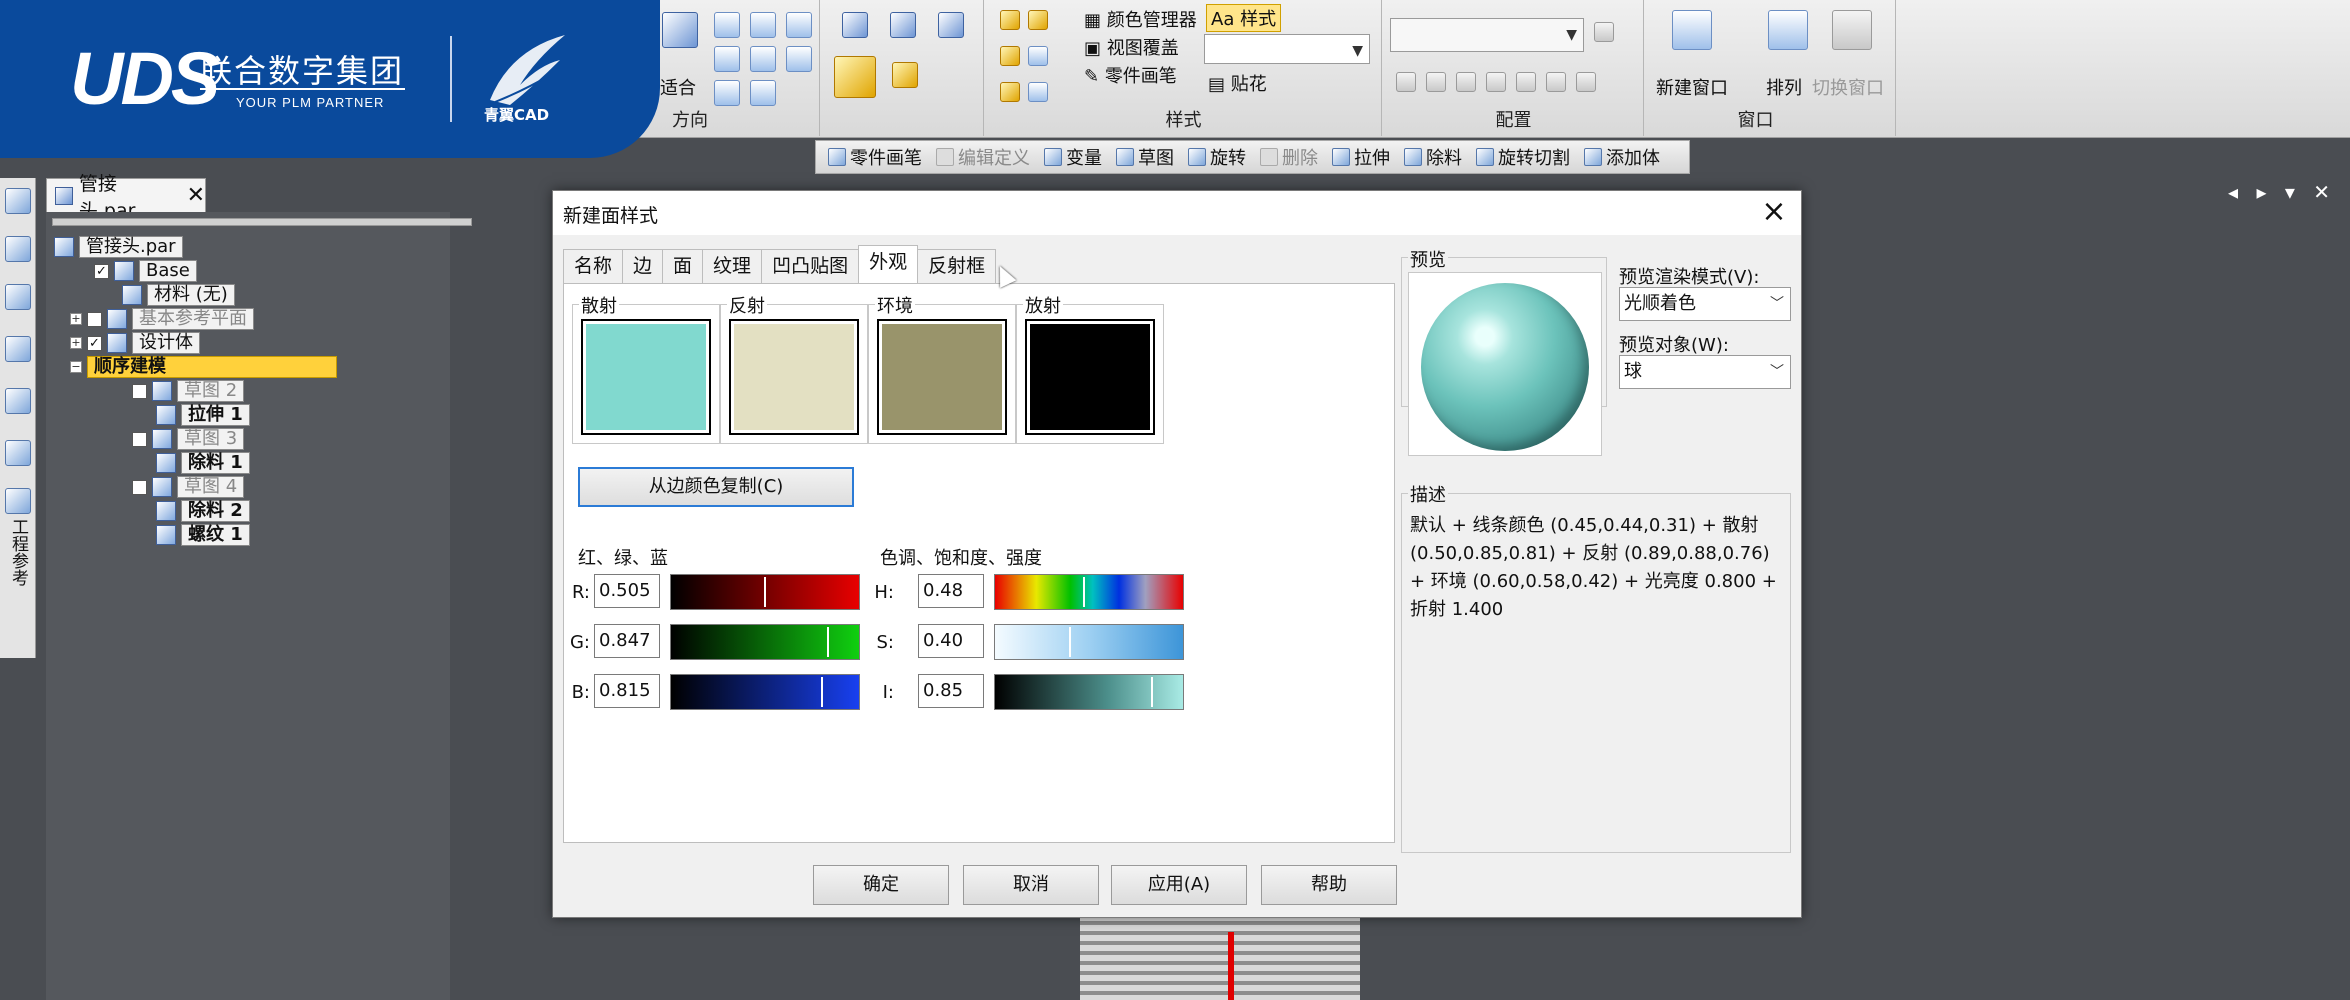 The width and height of the screenshot is (2350, 1000). I want to click on tree-row-ref-planes: + 基本参考平面, so click(162, 319).